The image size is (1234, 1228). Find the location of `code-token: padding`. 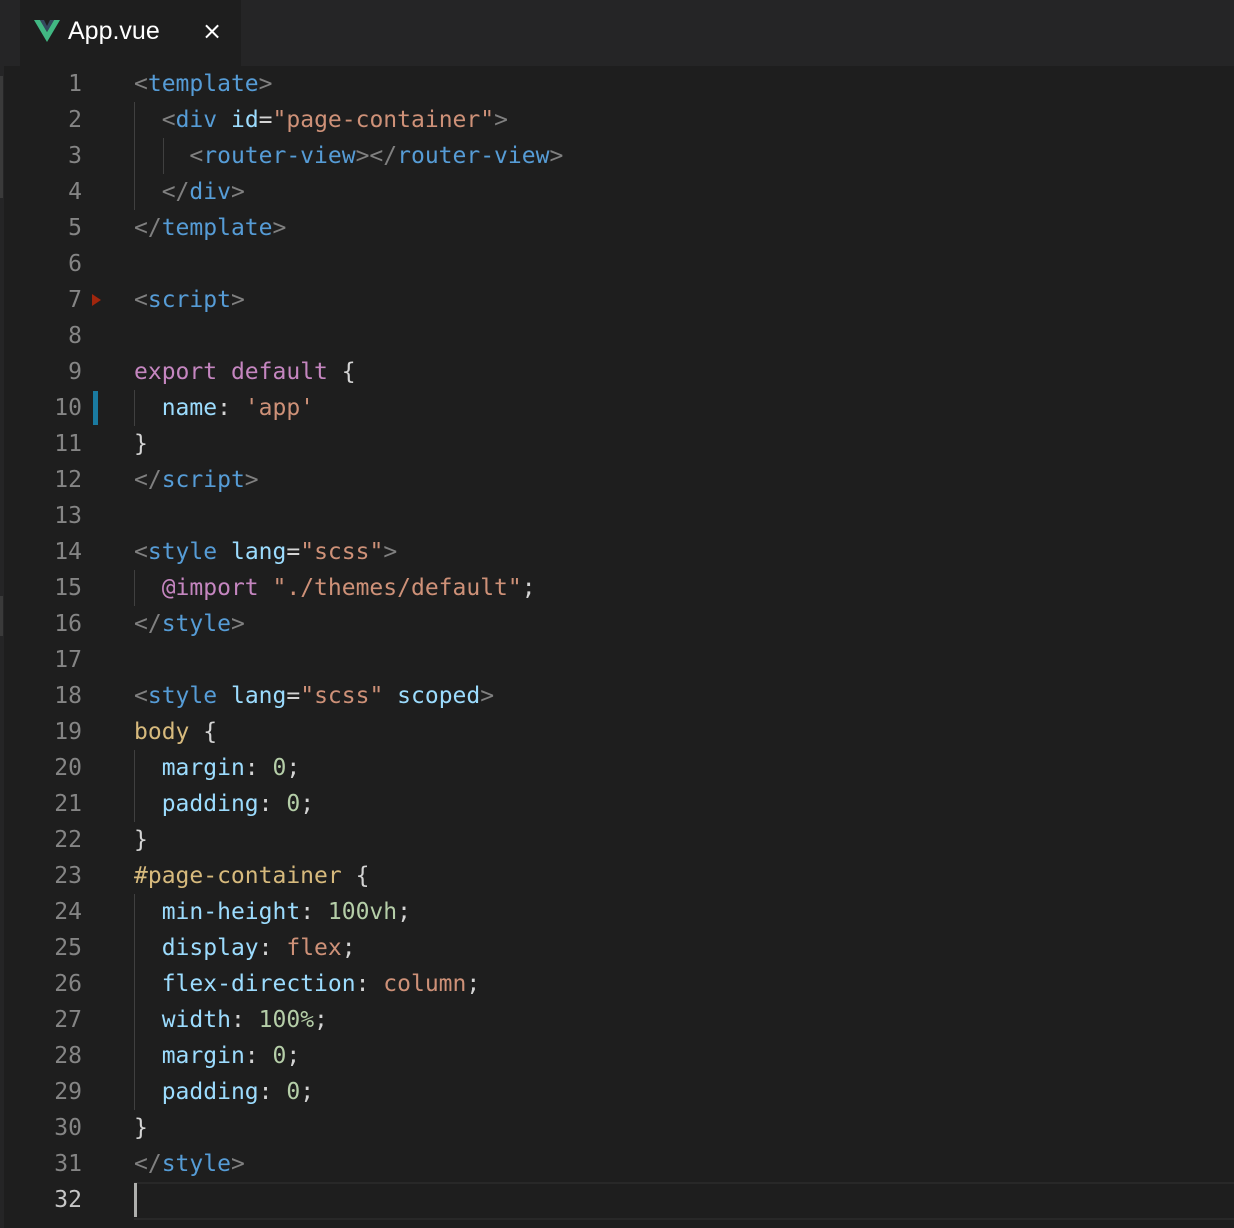

code-token: padding is located at coordinates (210, 804).